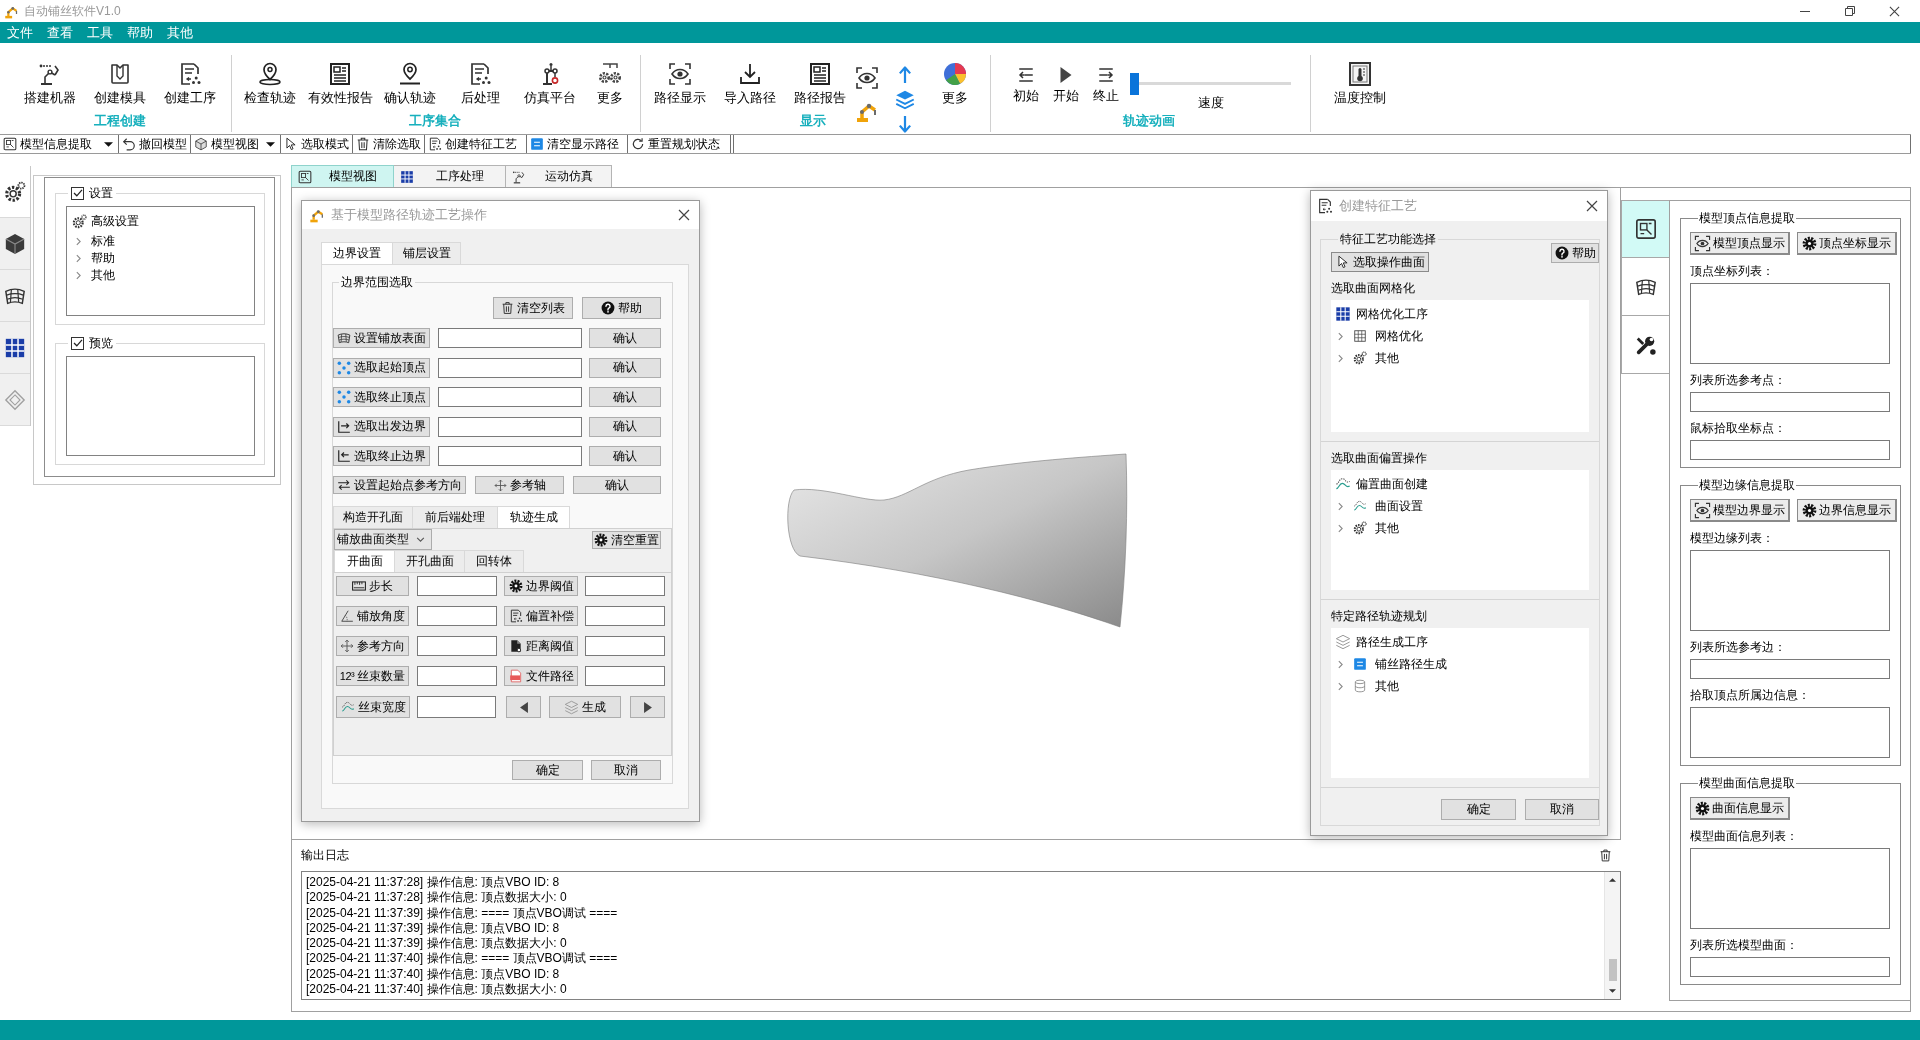  What do you see at coordinates (427, 253) in the screenshot?
I see `tab: 铺层设置` at bounding box center [427, 253].